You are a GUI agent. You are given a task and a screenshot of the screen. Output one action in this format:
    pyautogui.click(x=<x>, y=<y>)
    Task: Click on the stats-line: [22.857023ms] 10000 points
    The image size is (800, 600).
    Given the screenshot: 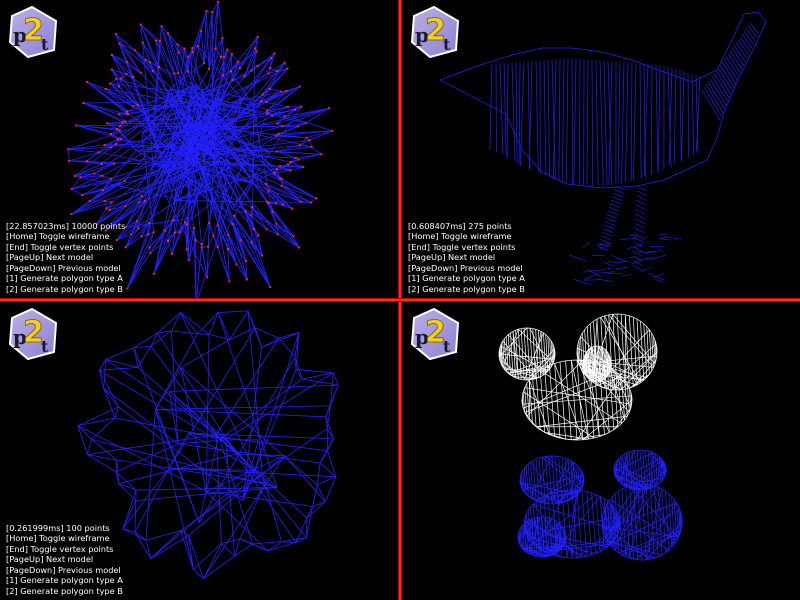 What is the action you would take?
    pyautogui.click(x=66, y=225)
    